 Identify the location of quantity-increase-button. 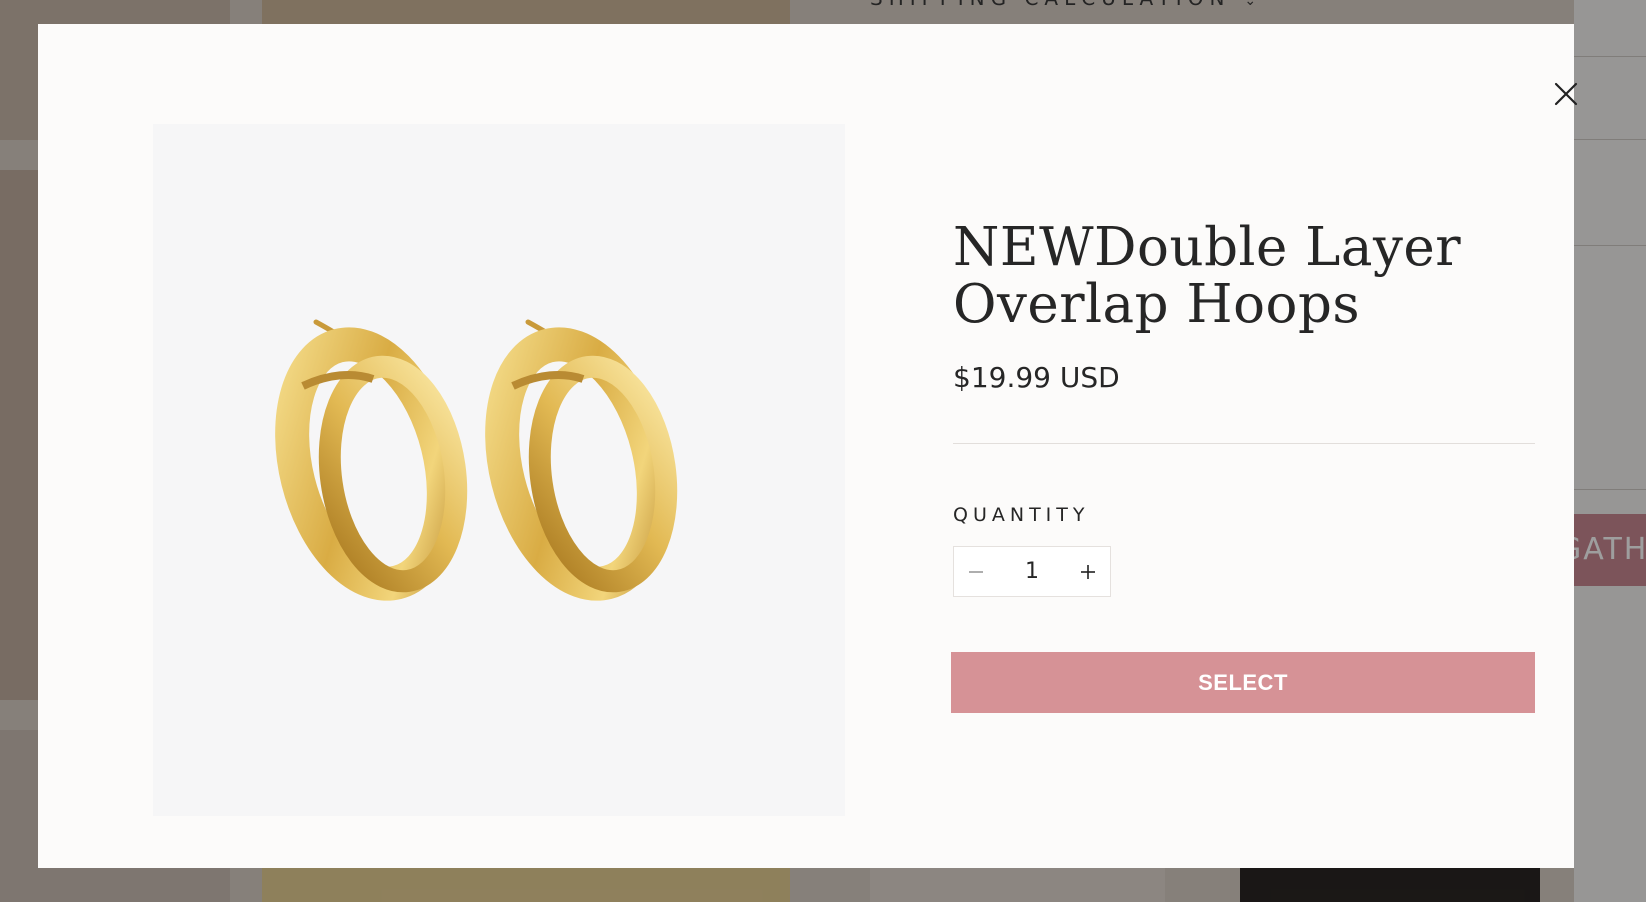
(1088, 571).